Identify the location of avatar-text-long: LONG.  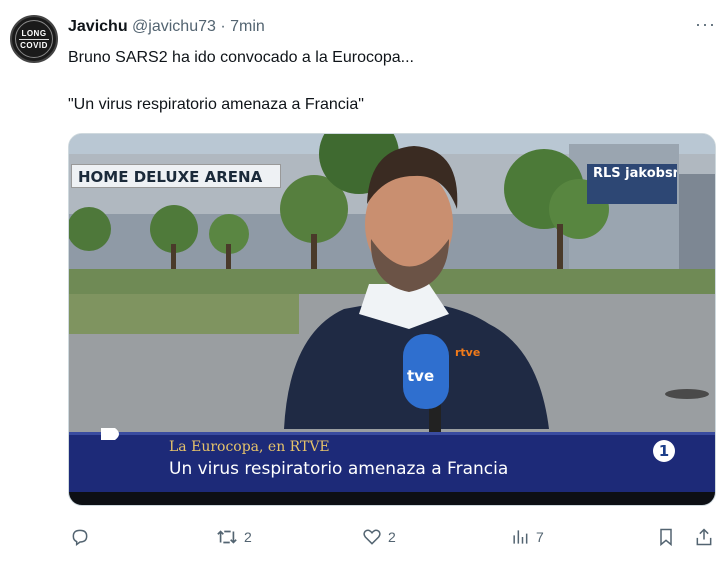
(34, 33).